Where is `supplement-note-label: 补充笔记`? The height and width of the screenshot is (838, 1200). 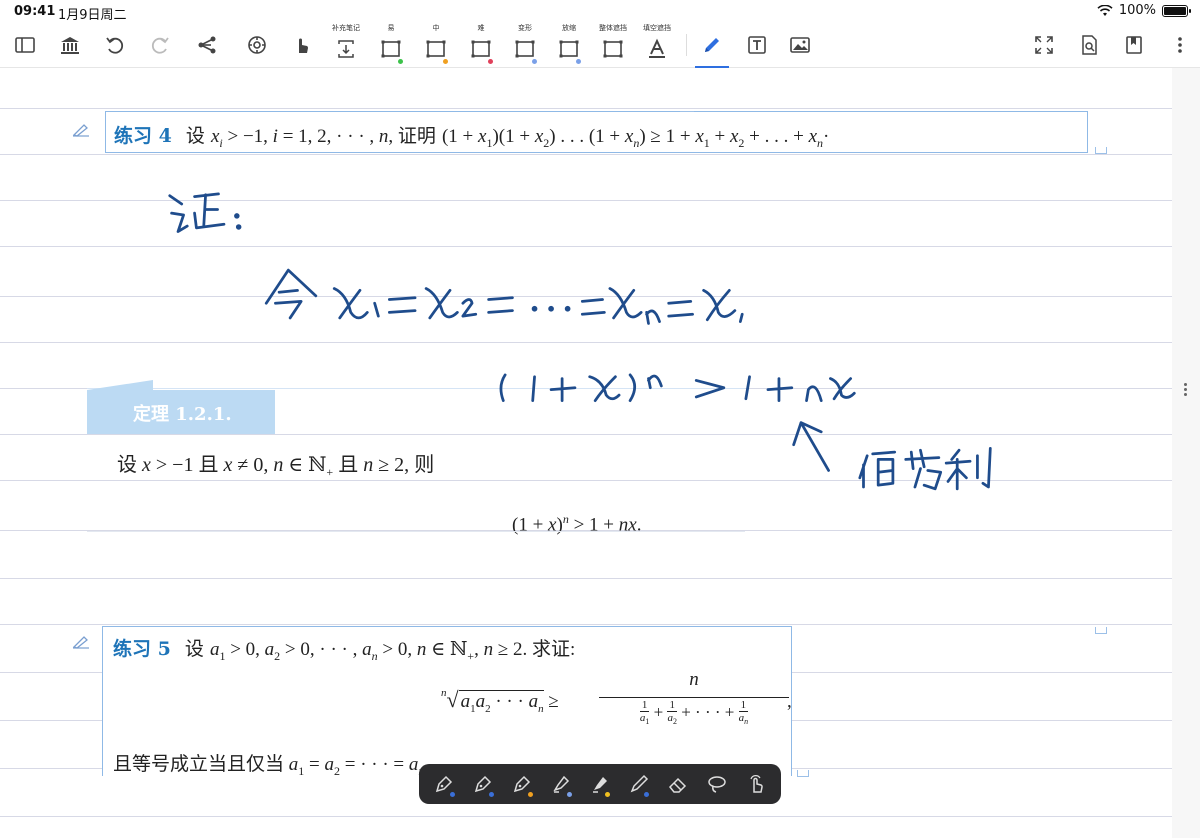
supplement-note-label: 补充笔记 is located at coordinates (346, 28).